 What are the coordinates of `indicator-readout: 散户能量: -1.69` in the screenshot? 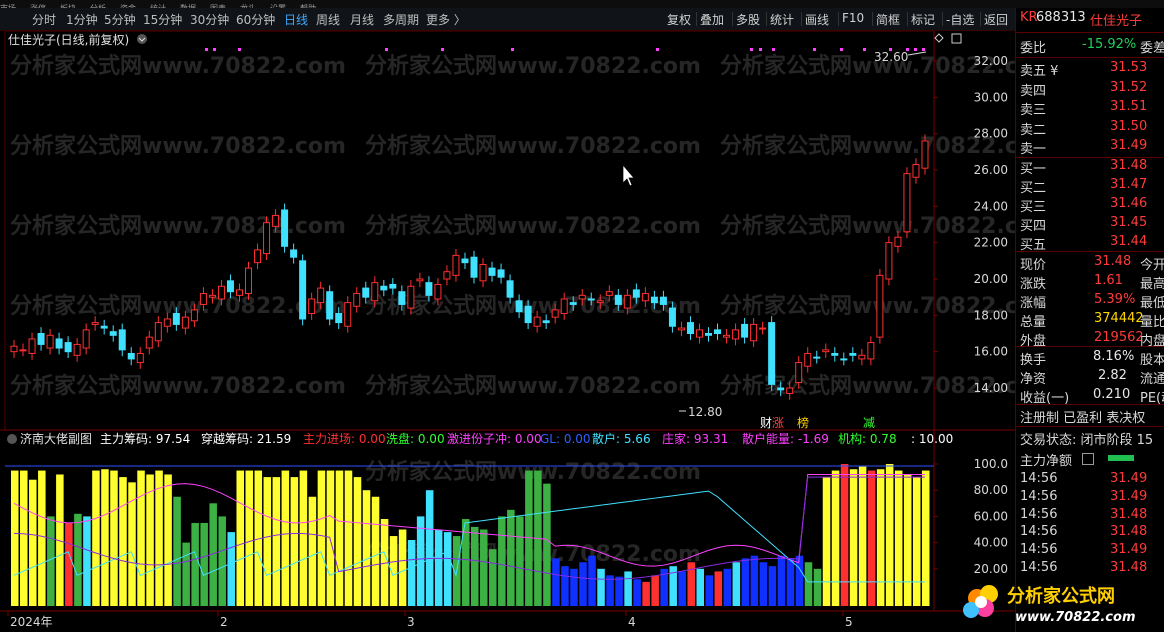 It's located at (785, 438).